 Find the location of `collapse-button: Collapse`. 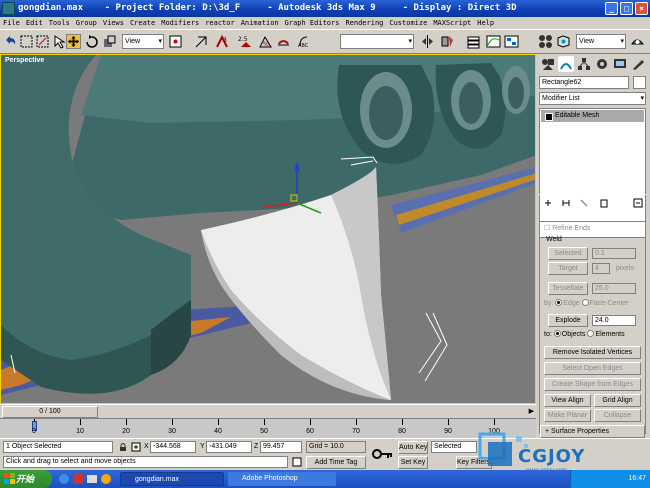

collapse-button: Collapse is located at coordinates (617, 415).